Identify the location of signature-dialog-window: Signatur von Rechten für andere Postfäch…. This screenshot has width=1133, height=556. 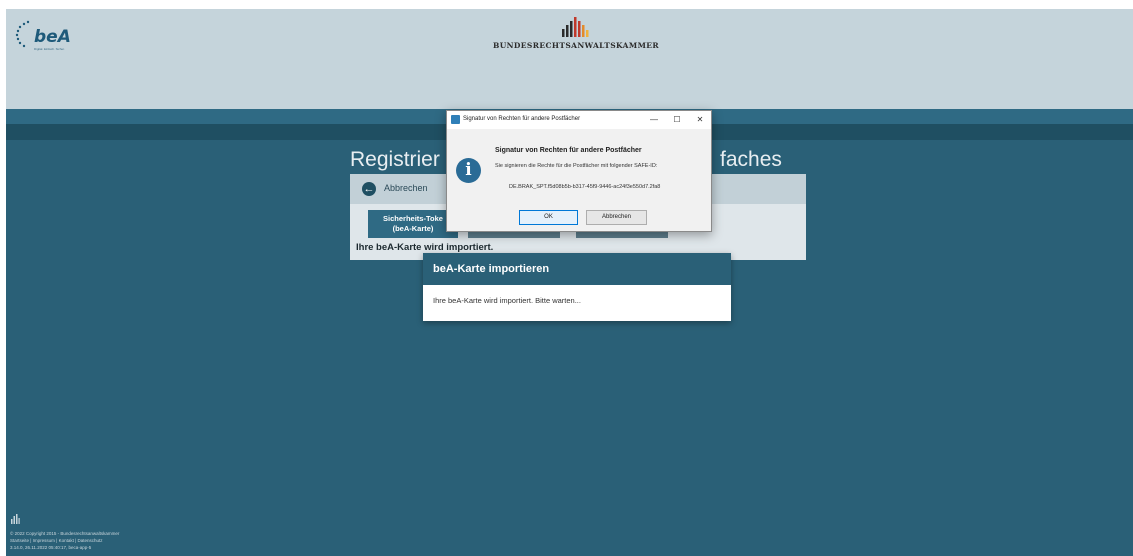
(579, 171).